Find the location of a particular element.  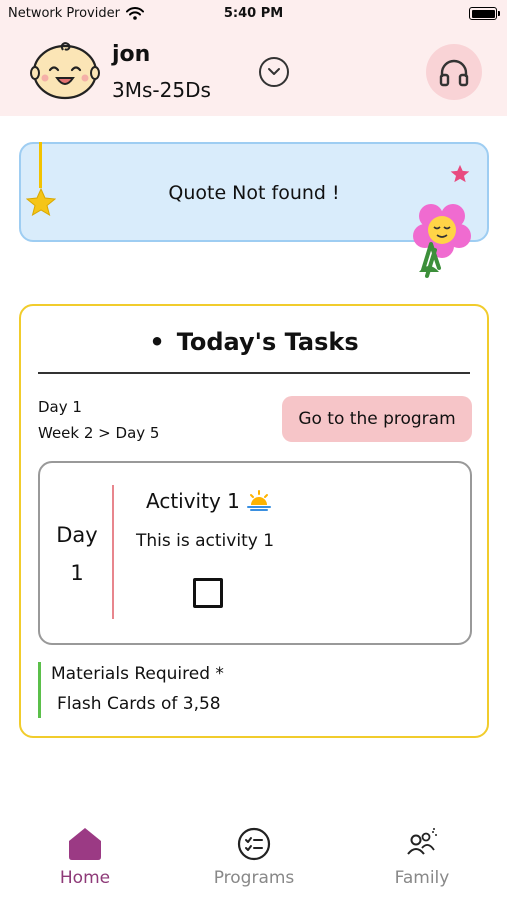

activity-description: This is activity 1 is located at coordinates (205, 541).